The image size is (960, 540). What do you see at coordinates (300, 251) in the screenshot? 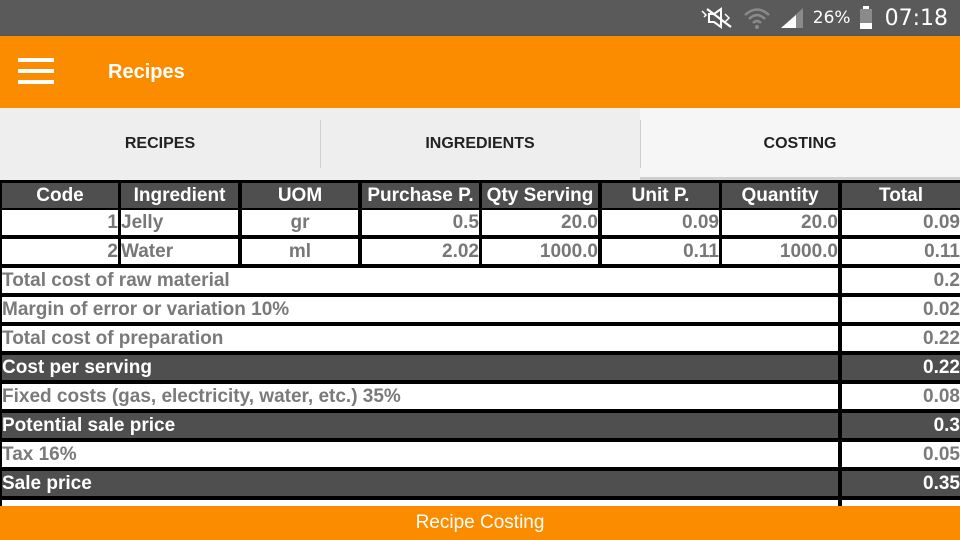
I see `cell-uom: ml` at bounding box center [300, 251].